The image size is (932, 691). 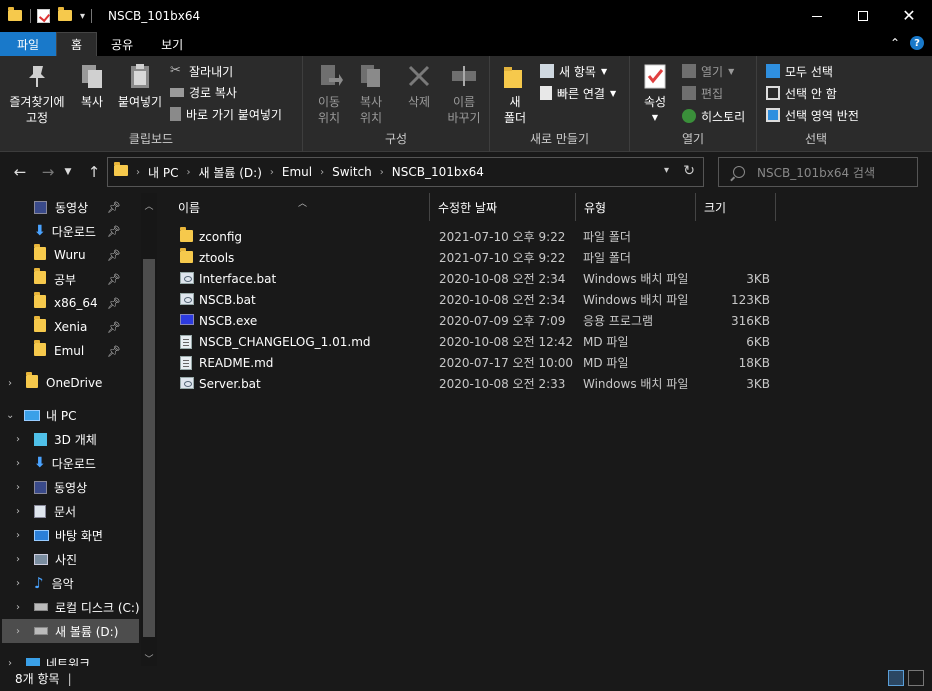 I want to click on copy-path-button: 경로 복사, so click(x=203, y=92).